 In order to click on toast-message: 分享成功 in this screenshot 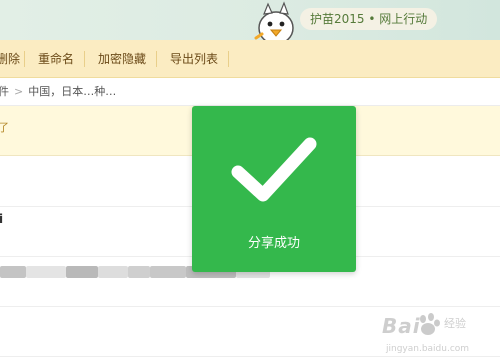, I will do `click(273, 243)`.